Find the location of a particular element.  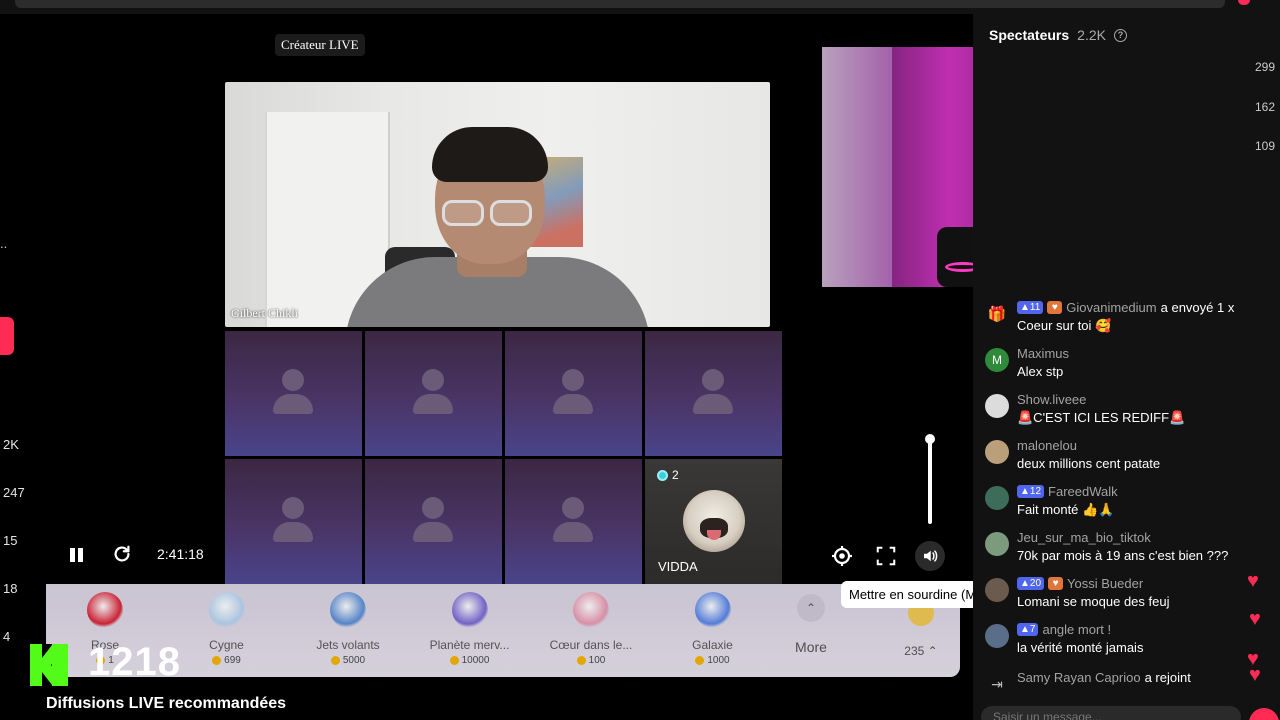

chat-username-row: ▲12 FareedWalk is located at coordinates (1067, 491).